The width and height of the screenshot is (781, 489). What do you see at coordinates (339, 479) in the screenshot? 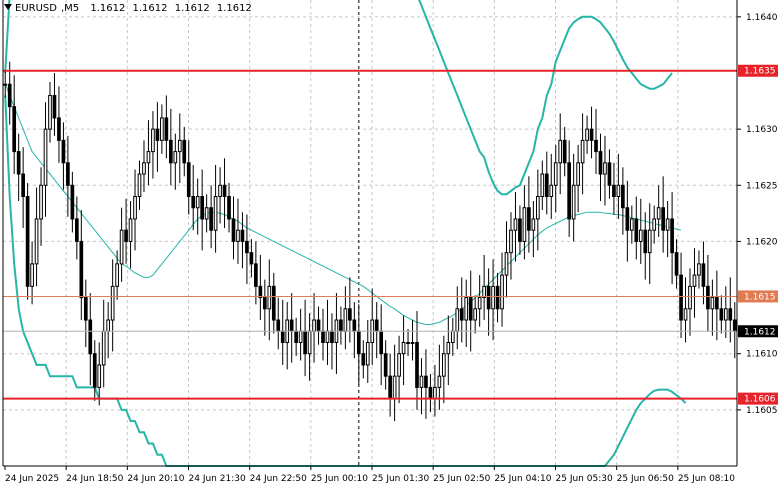
I see `x-tick-label: 25 Jun 00:10` at bounding box center [339, 479].